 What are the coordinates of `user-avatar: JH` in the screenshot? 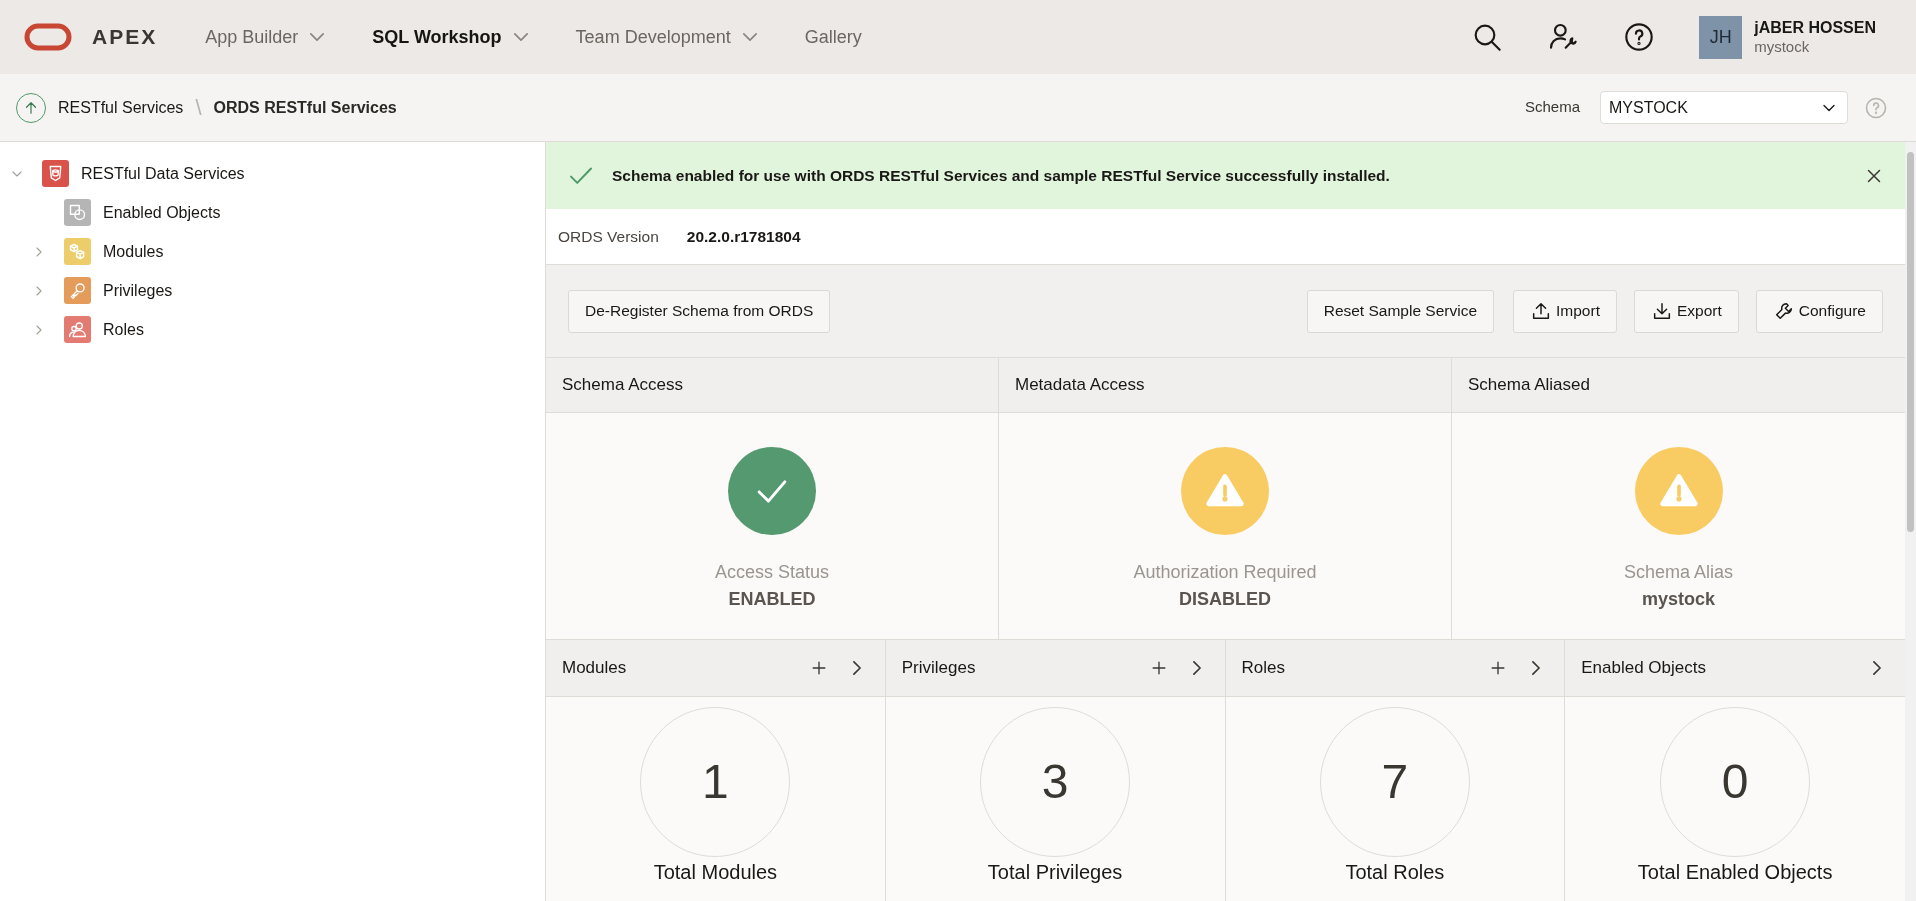 It's located at (1721, 37).